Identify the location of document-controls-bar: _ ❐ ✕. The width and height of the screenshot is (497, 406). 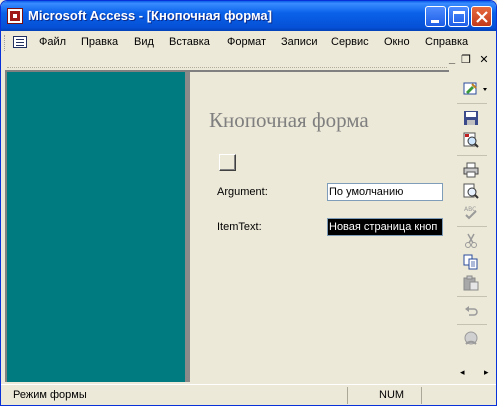
(248, 61).